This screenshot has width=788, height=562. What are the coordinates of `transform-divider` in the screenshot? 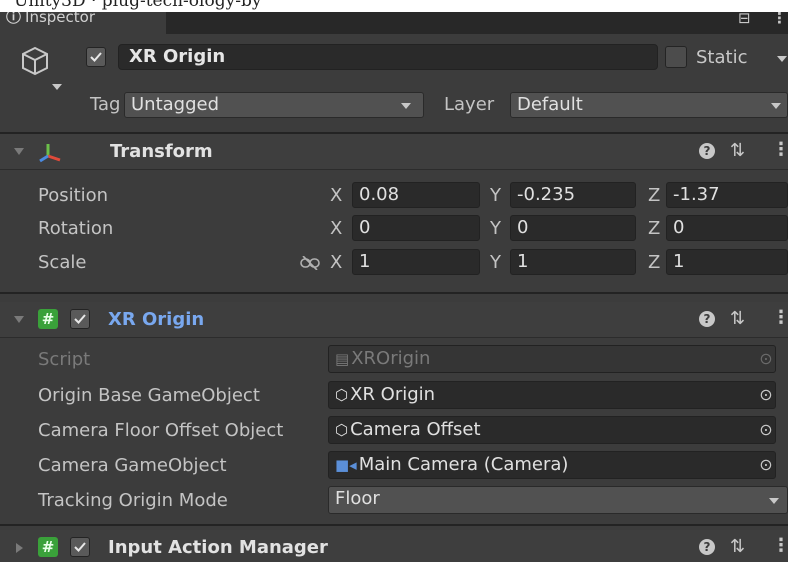 It's located at (394, 293).